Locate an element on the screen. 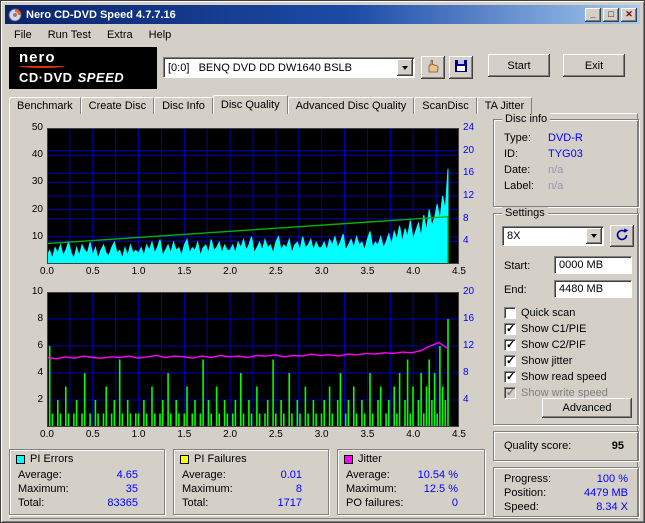 This screenshot has width=645, height=523. stat-row: Average: 10.54 % is located at coordinates (402, 475).